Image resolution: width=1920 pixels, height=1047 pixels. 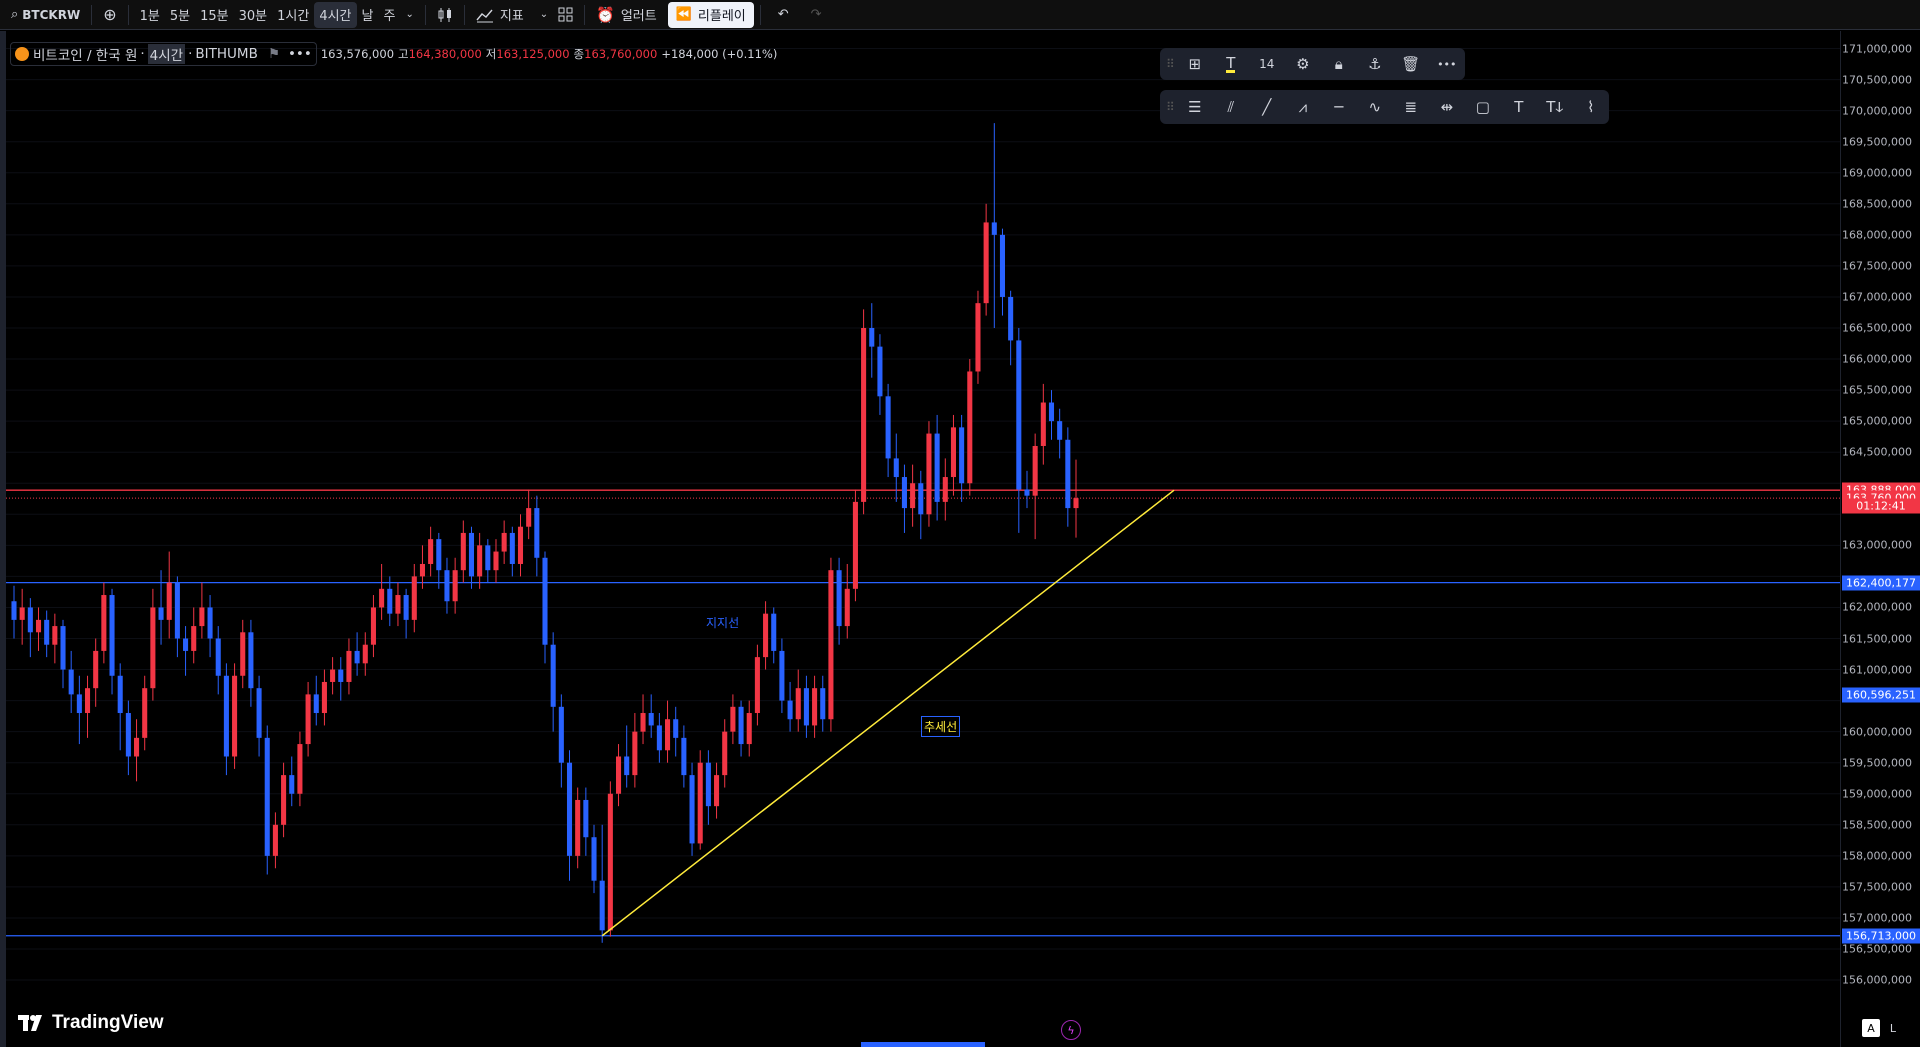 What do you see at coordinates (109, 15) in the screenshot?
I see `compare-add-button: ⊕` at bounding box center [109, 15].